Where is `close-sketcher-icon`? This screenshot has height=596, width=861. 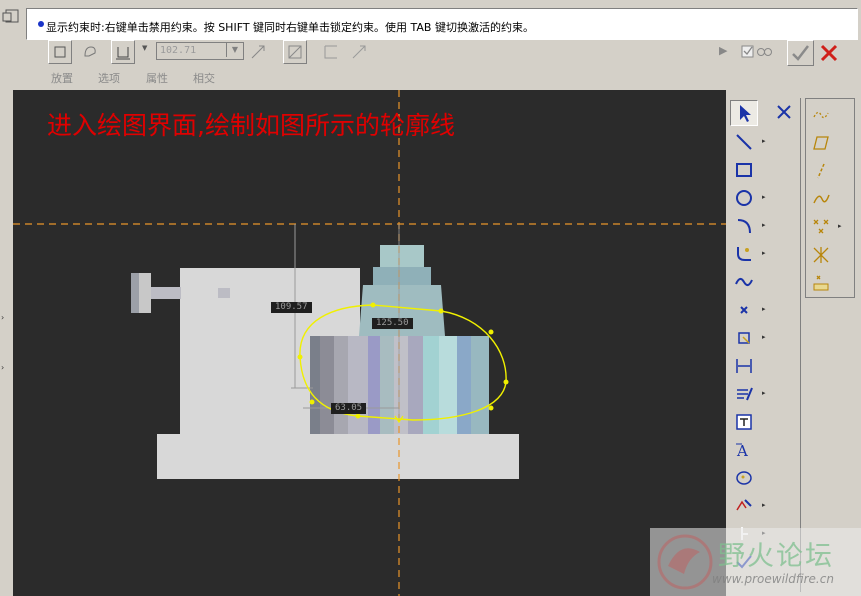
close-sketcher-icon is located at coordinates (784, 114).